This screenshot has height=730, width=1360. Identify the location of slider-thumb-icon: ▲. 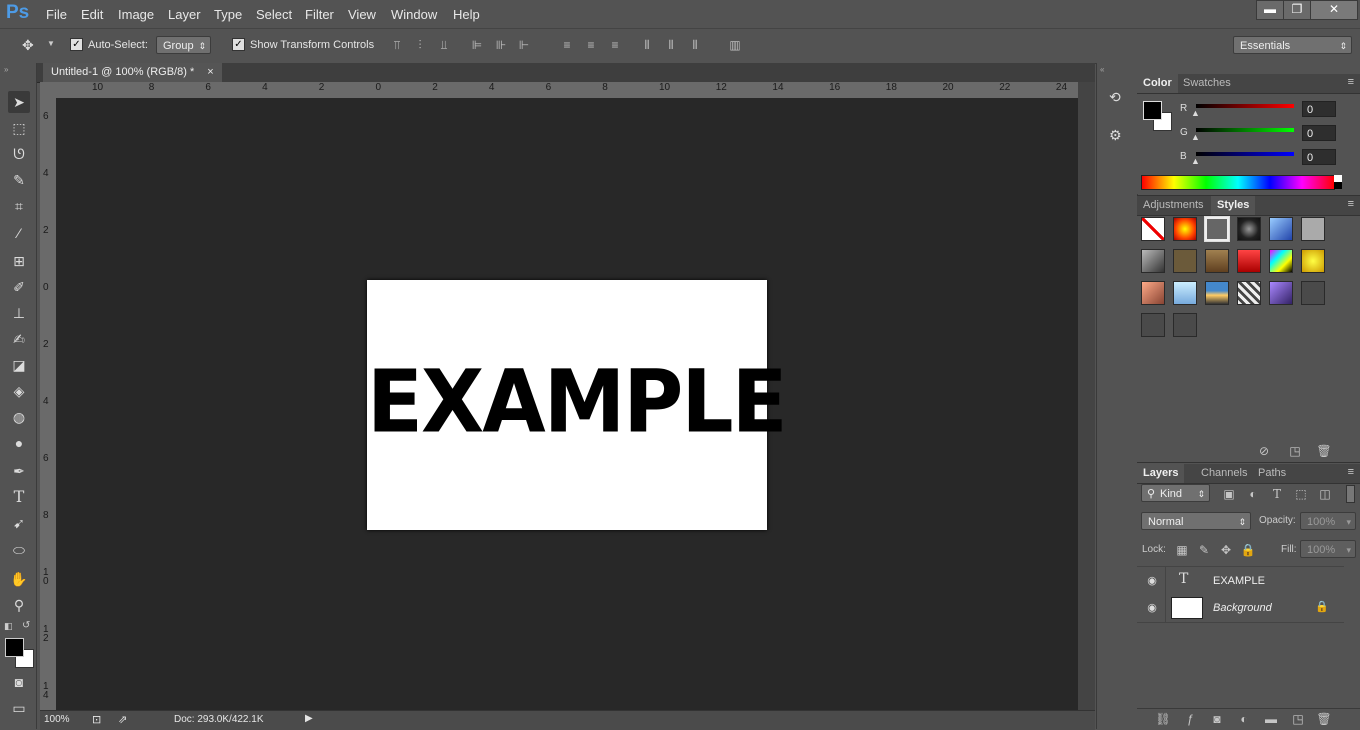
(1195, 113).